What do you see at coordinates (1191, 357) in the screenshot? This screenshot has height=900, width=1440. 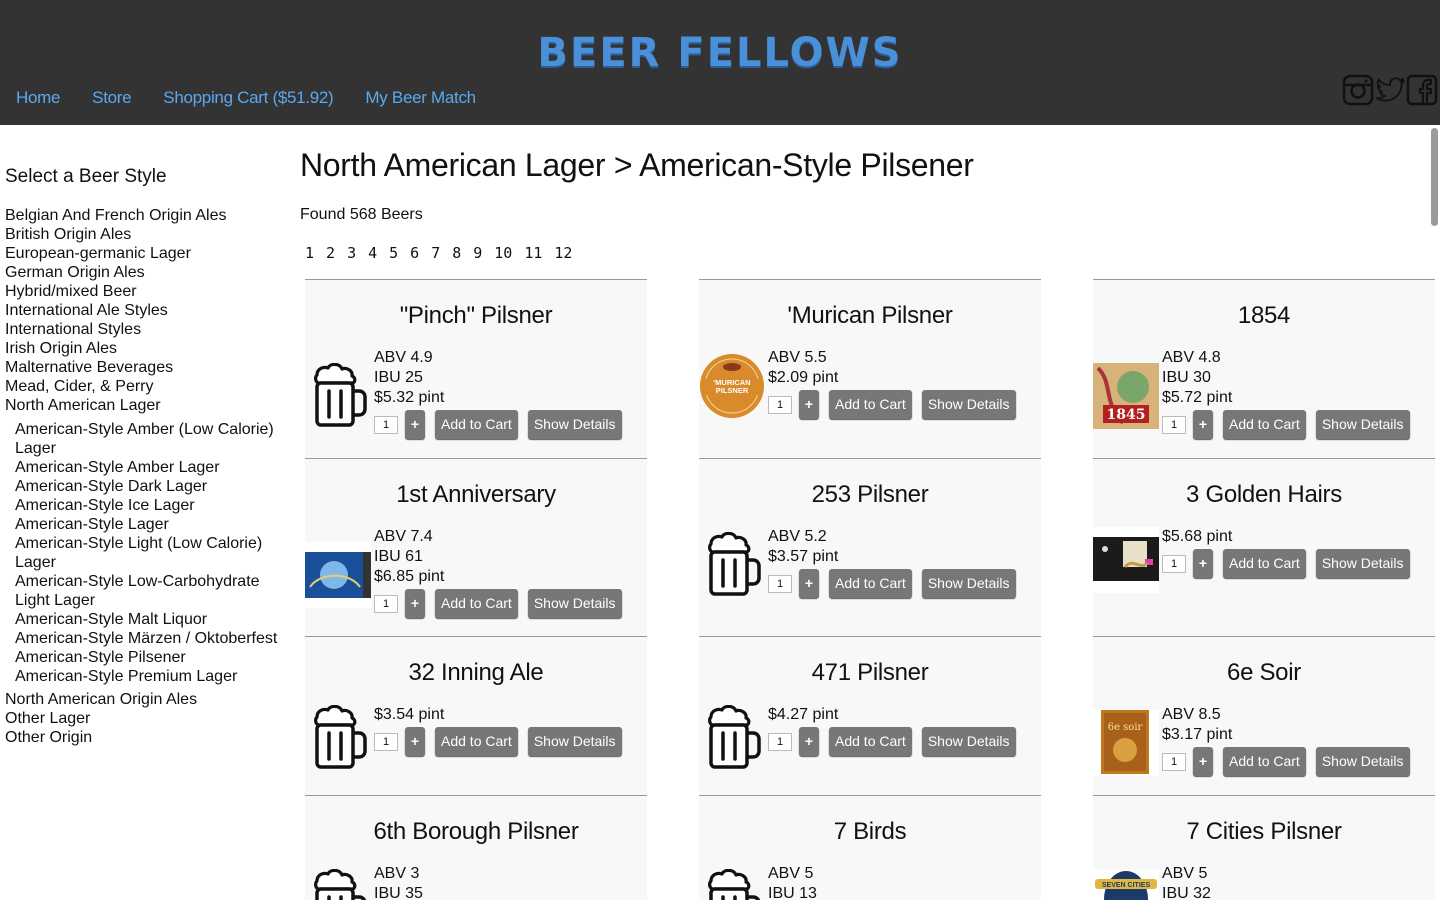 I see `beer-info-line: ABV 4.8` at bounding box center [1191, 357].